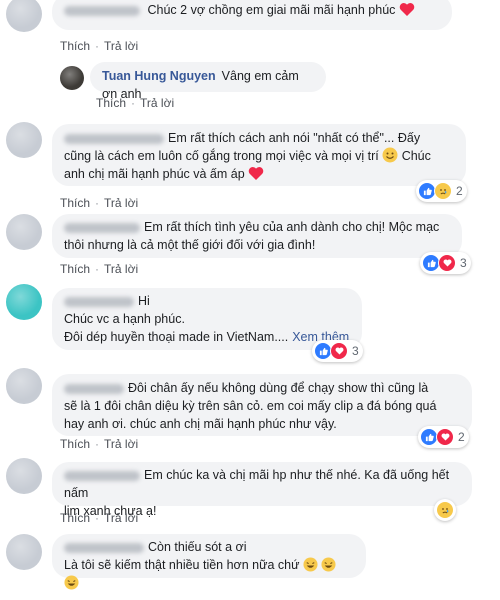 The height and width of the screenshot is (600, 500). I want to click on comment-line: Còn thiếu sót a ơi, so click(209, 547).